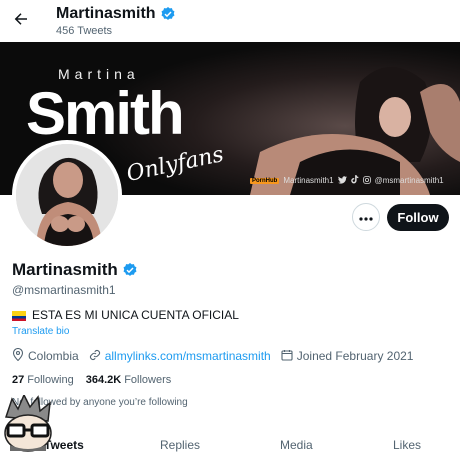 This screenshot has height=460, width=460. I want to click on bio-text: ESTA ES MI UNICA CUENTA OFICIAL, so click(135, 315).